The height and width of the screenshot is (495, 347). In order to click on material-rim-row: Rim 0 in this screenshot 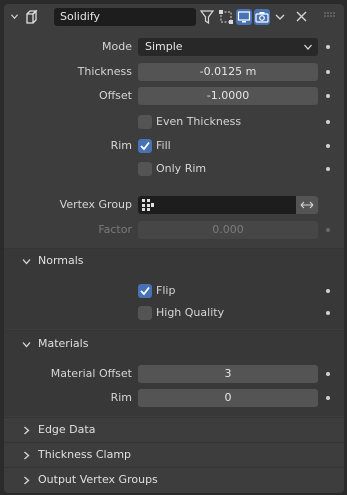, I will do `click(174, 398)`.